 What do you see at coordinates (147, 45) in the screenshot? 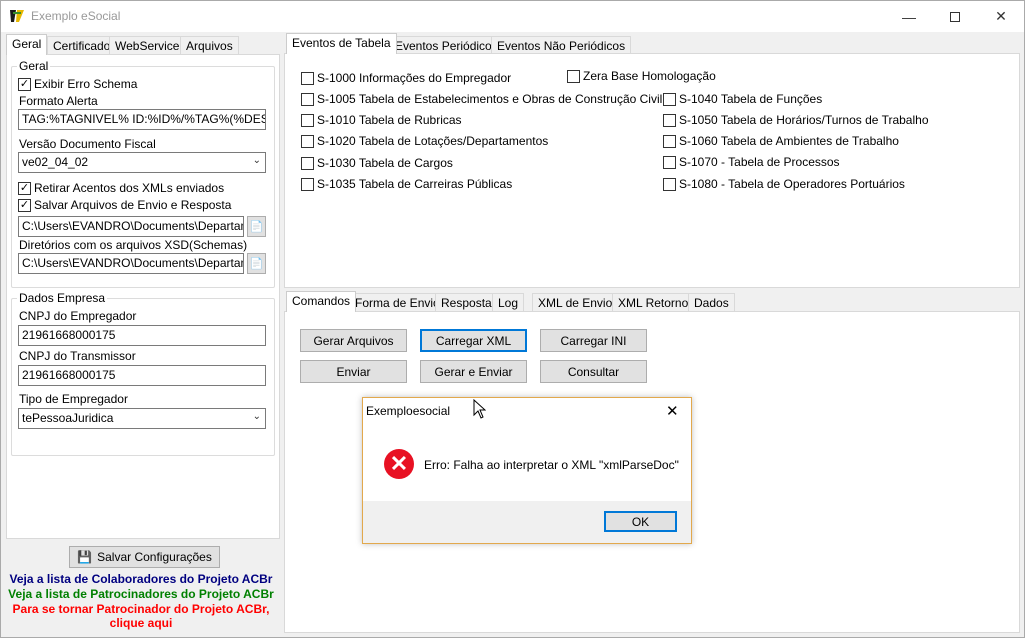
I see `tab-webservice: WebService` at bounding box center [147, 45].